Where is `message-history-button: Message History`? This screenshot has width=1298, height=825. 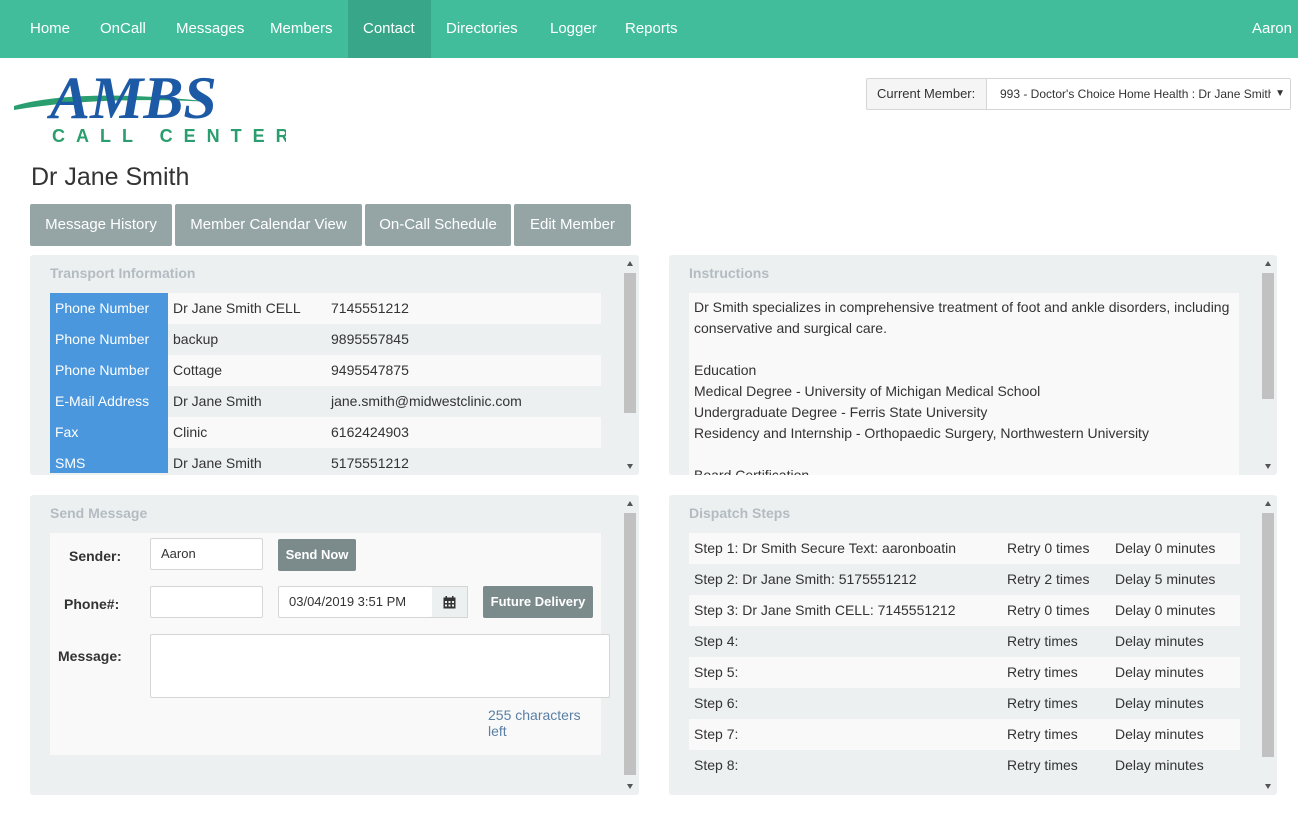
message-history-button: Message History is located at coordinates (101, 225).